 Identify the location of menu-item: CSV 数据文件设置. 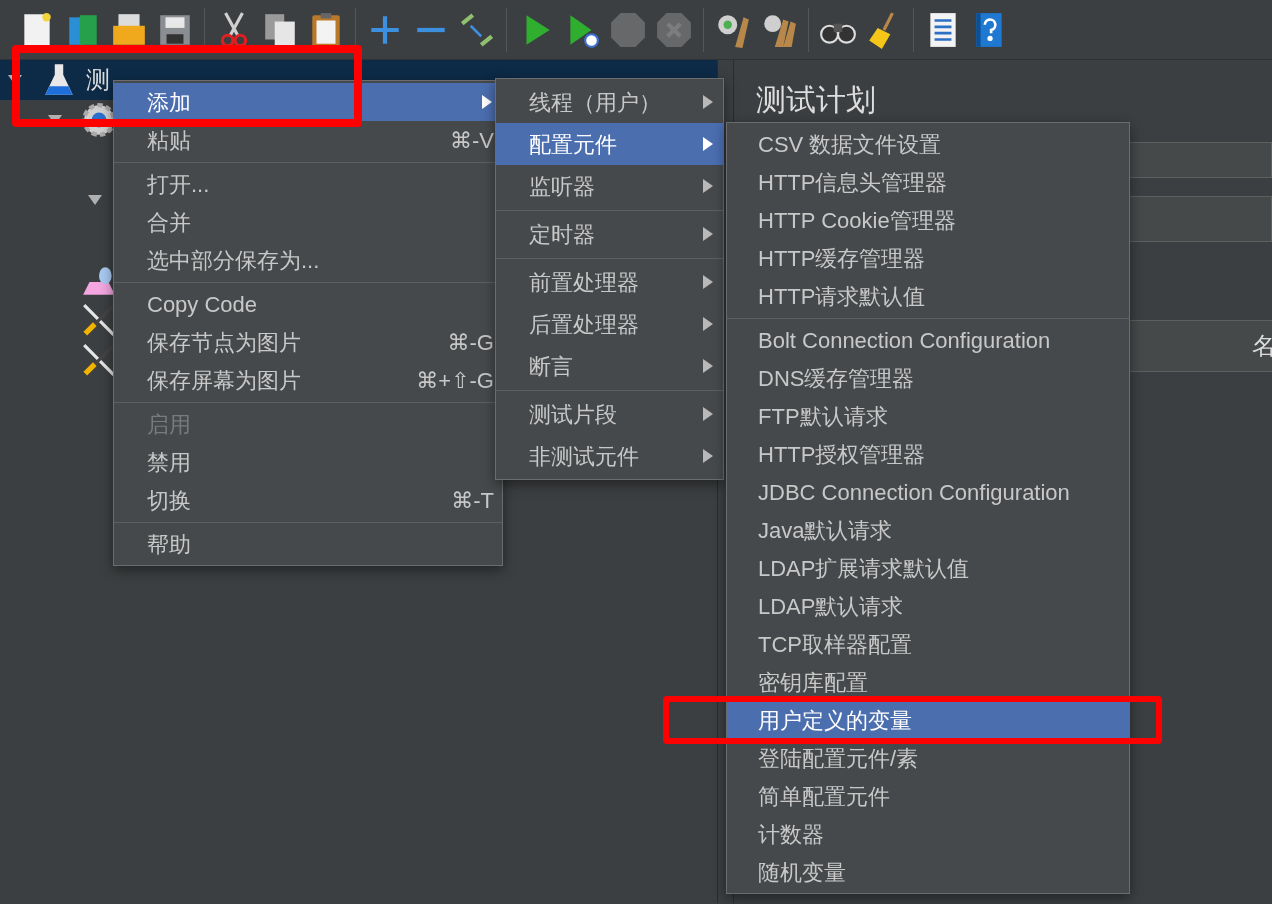
(928, 144).